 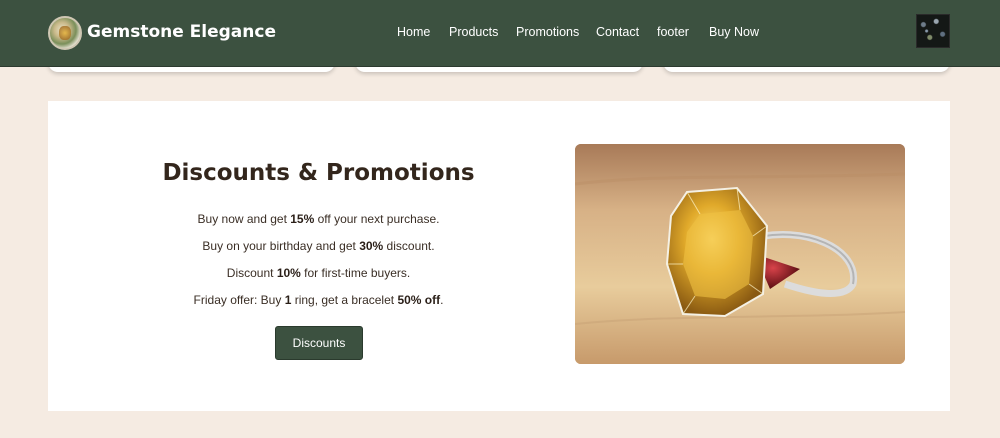 What do you see at coordinates (673, 32) in the screenshot?
I see `nav-footer: footer` at bounding box center [673, 32].